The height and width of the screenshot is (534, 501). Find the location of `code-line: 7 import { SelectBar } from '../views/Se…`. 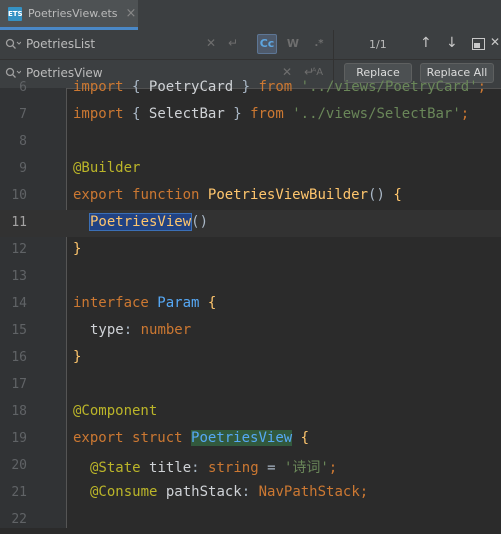

code-line: 7 import { SelectBar } from '../views/Se… is located at coordinates (250, 115).